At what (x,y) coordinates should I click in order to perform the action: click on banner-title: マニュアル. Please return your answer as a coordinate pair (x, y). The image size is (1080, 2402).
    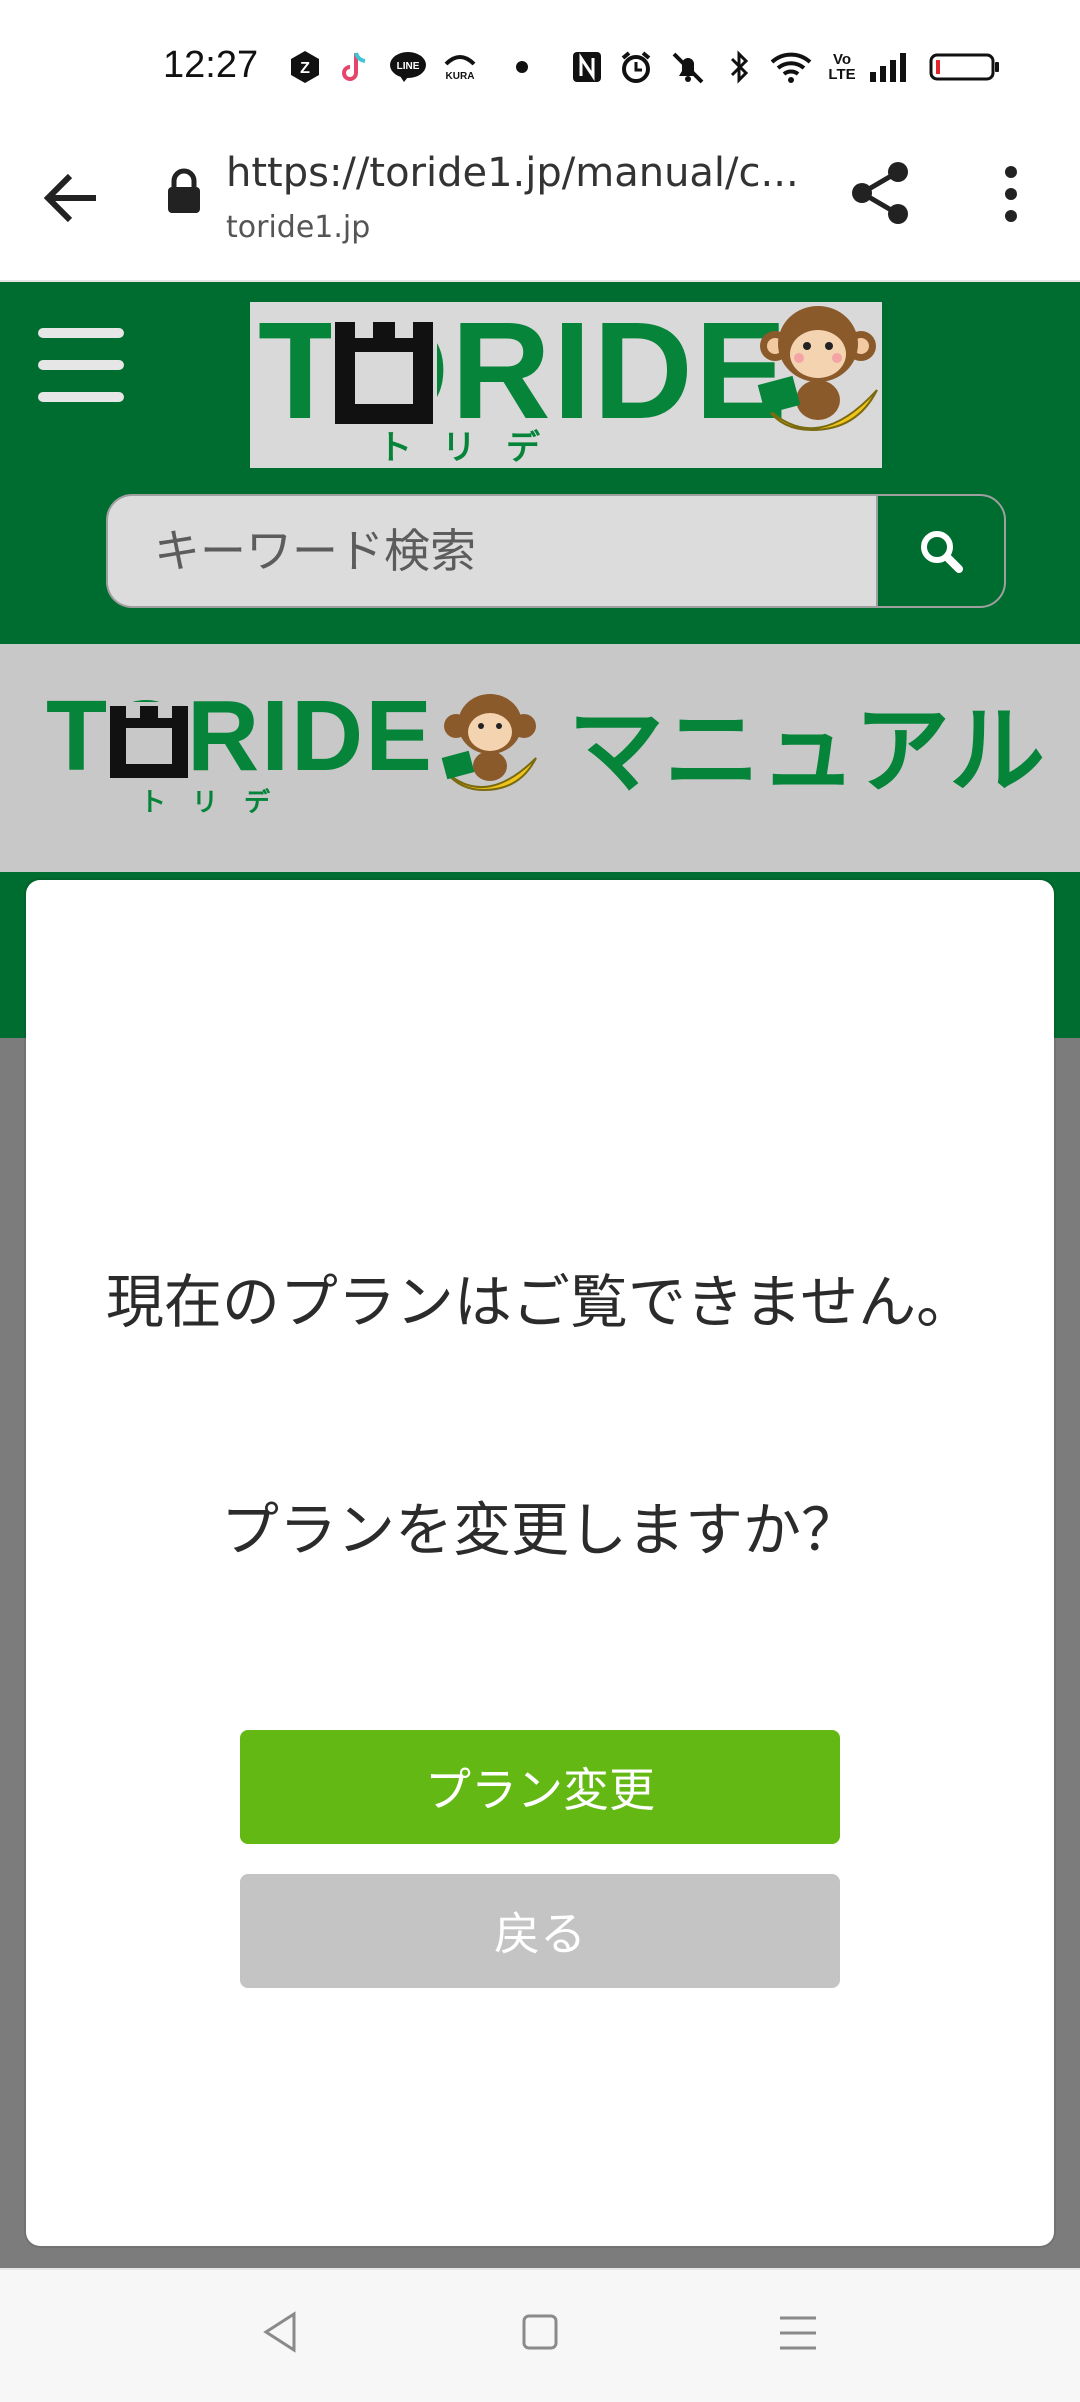
    Looking at the image, I should click on (807, 751).